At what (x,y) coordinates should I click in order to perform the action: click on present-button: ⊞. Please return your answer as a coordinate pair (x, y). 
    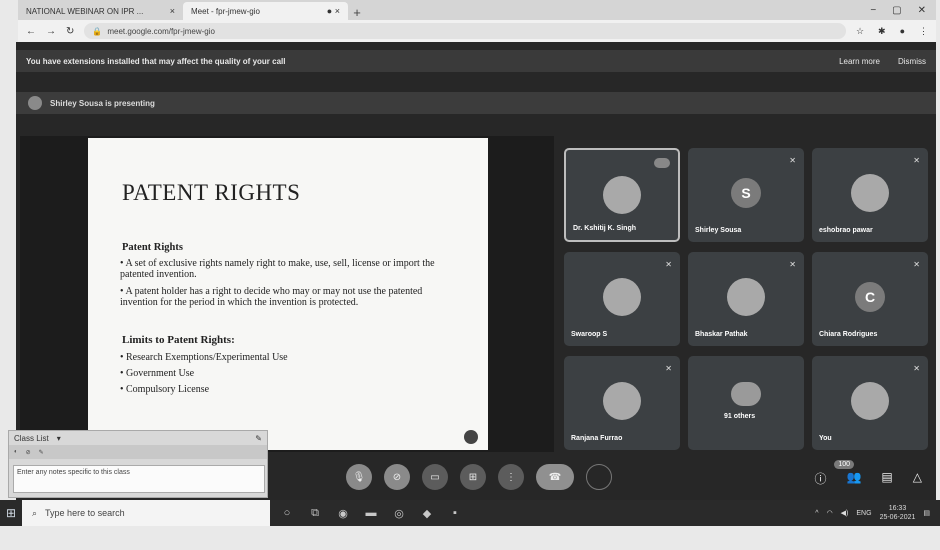
    Looking at the image, I should click on (473, 477).